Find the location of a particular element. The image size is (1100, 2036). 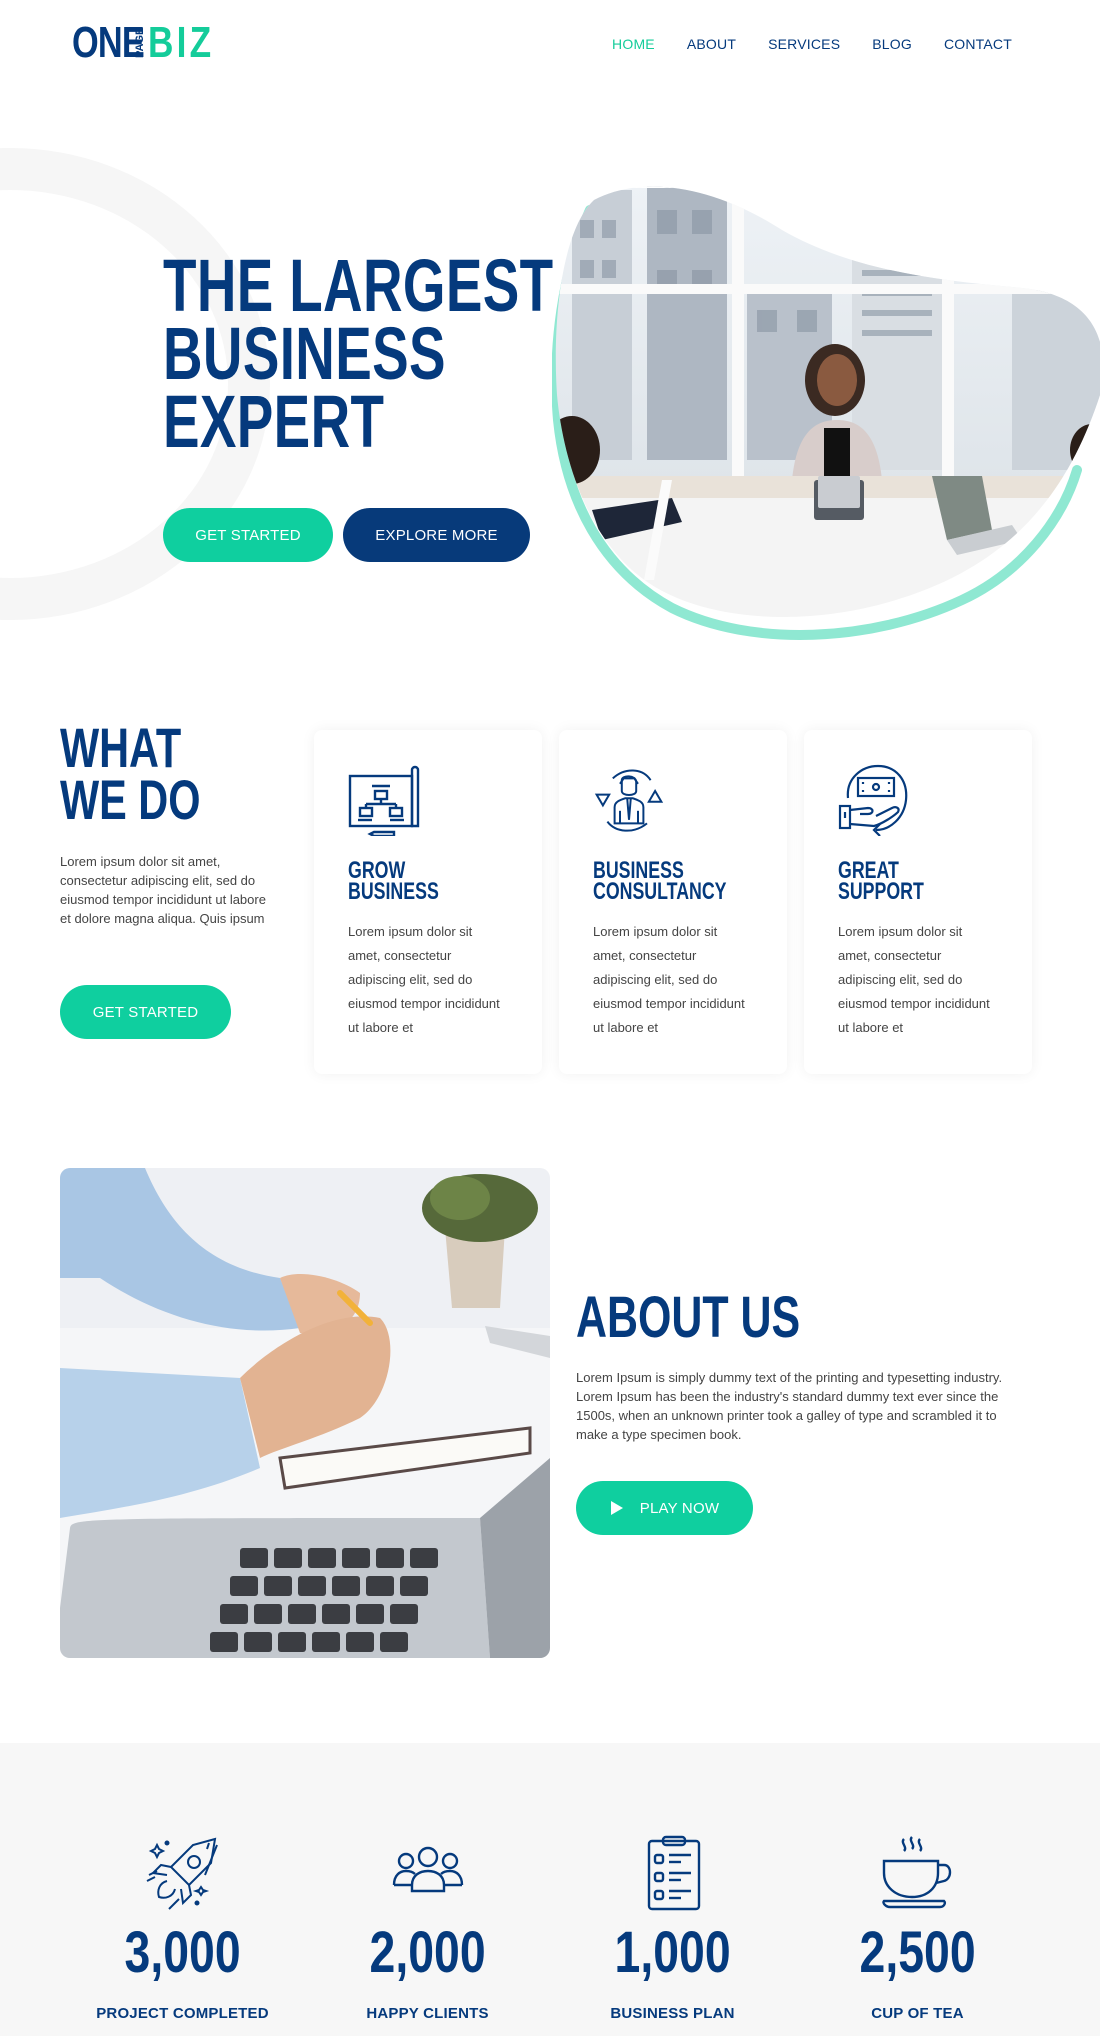

play-now-button: PLAY NOW is located at coordinates (664, 1508).